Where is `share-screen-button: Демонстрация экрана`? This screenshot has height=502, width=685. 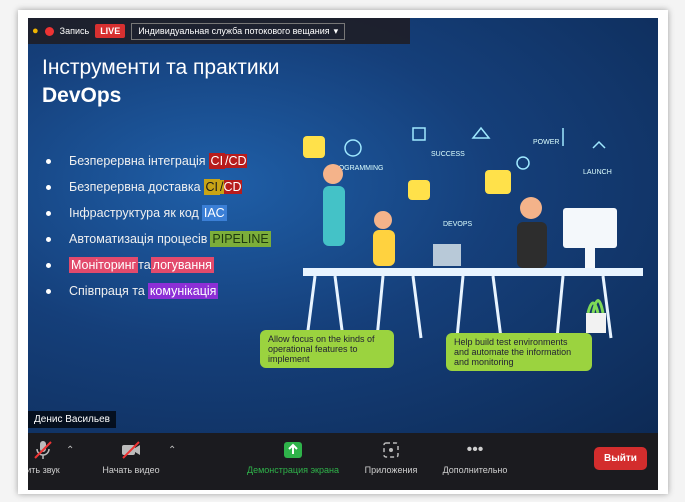 share-screen-button: Демонстрация экрана is located at coordinates (293, 457).